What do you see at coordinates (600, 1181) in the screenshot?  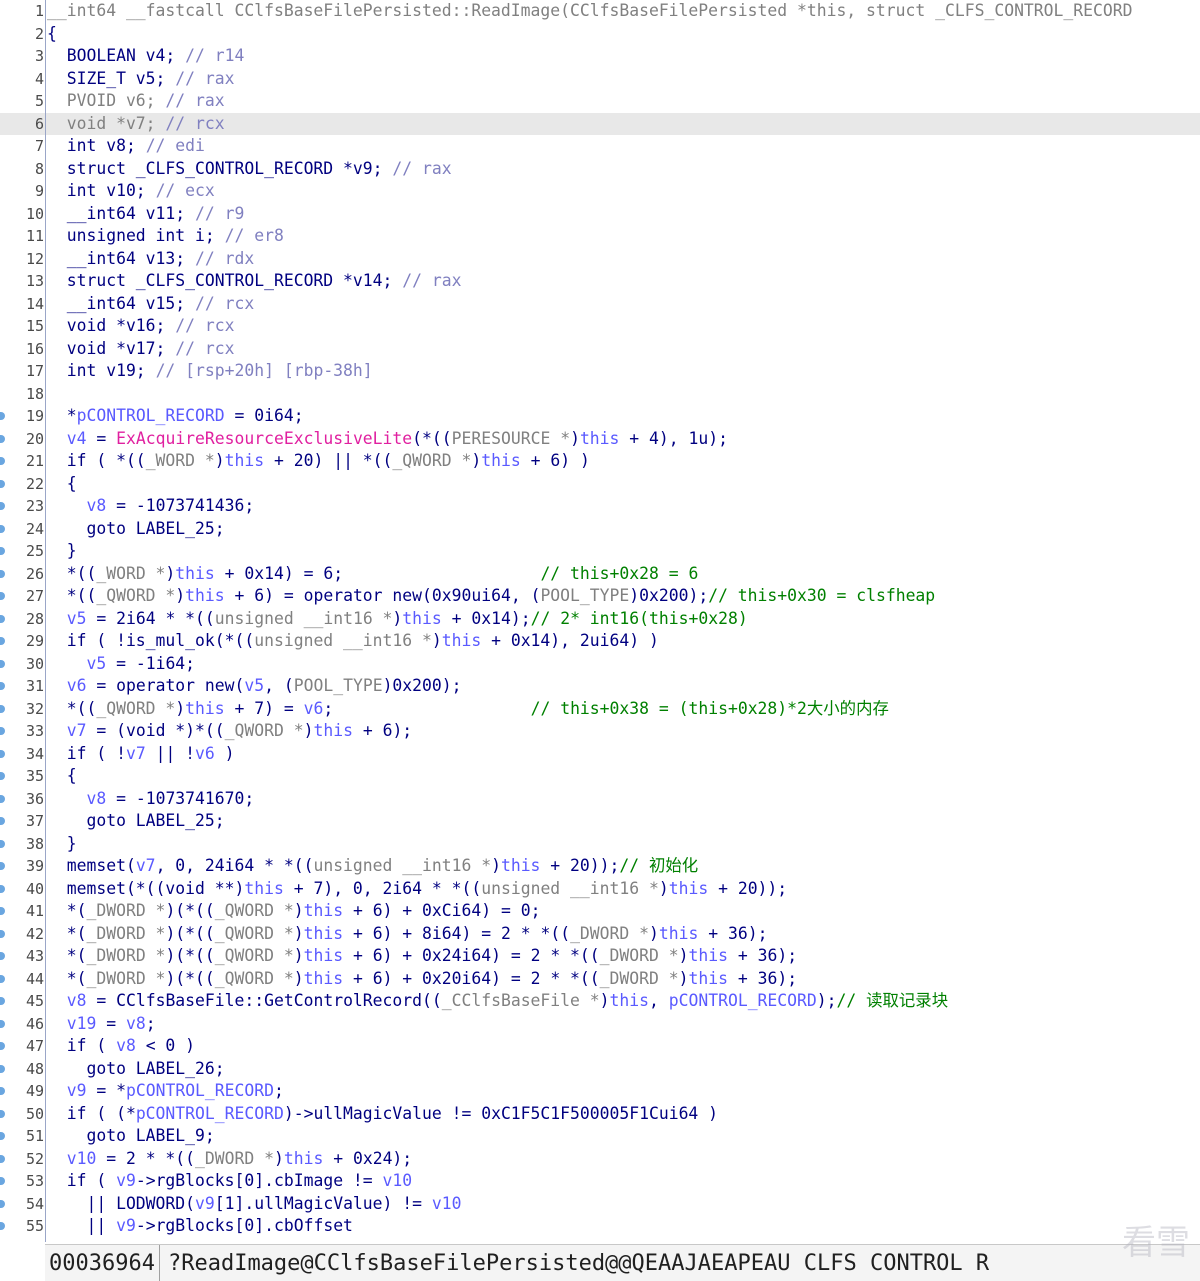 I see `code-line: 53 if ( v9->rgBlocks[0].cbImage != v10` at bounding box center [600, 1181].